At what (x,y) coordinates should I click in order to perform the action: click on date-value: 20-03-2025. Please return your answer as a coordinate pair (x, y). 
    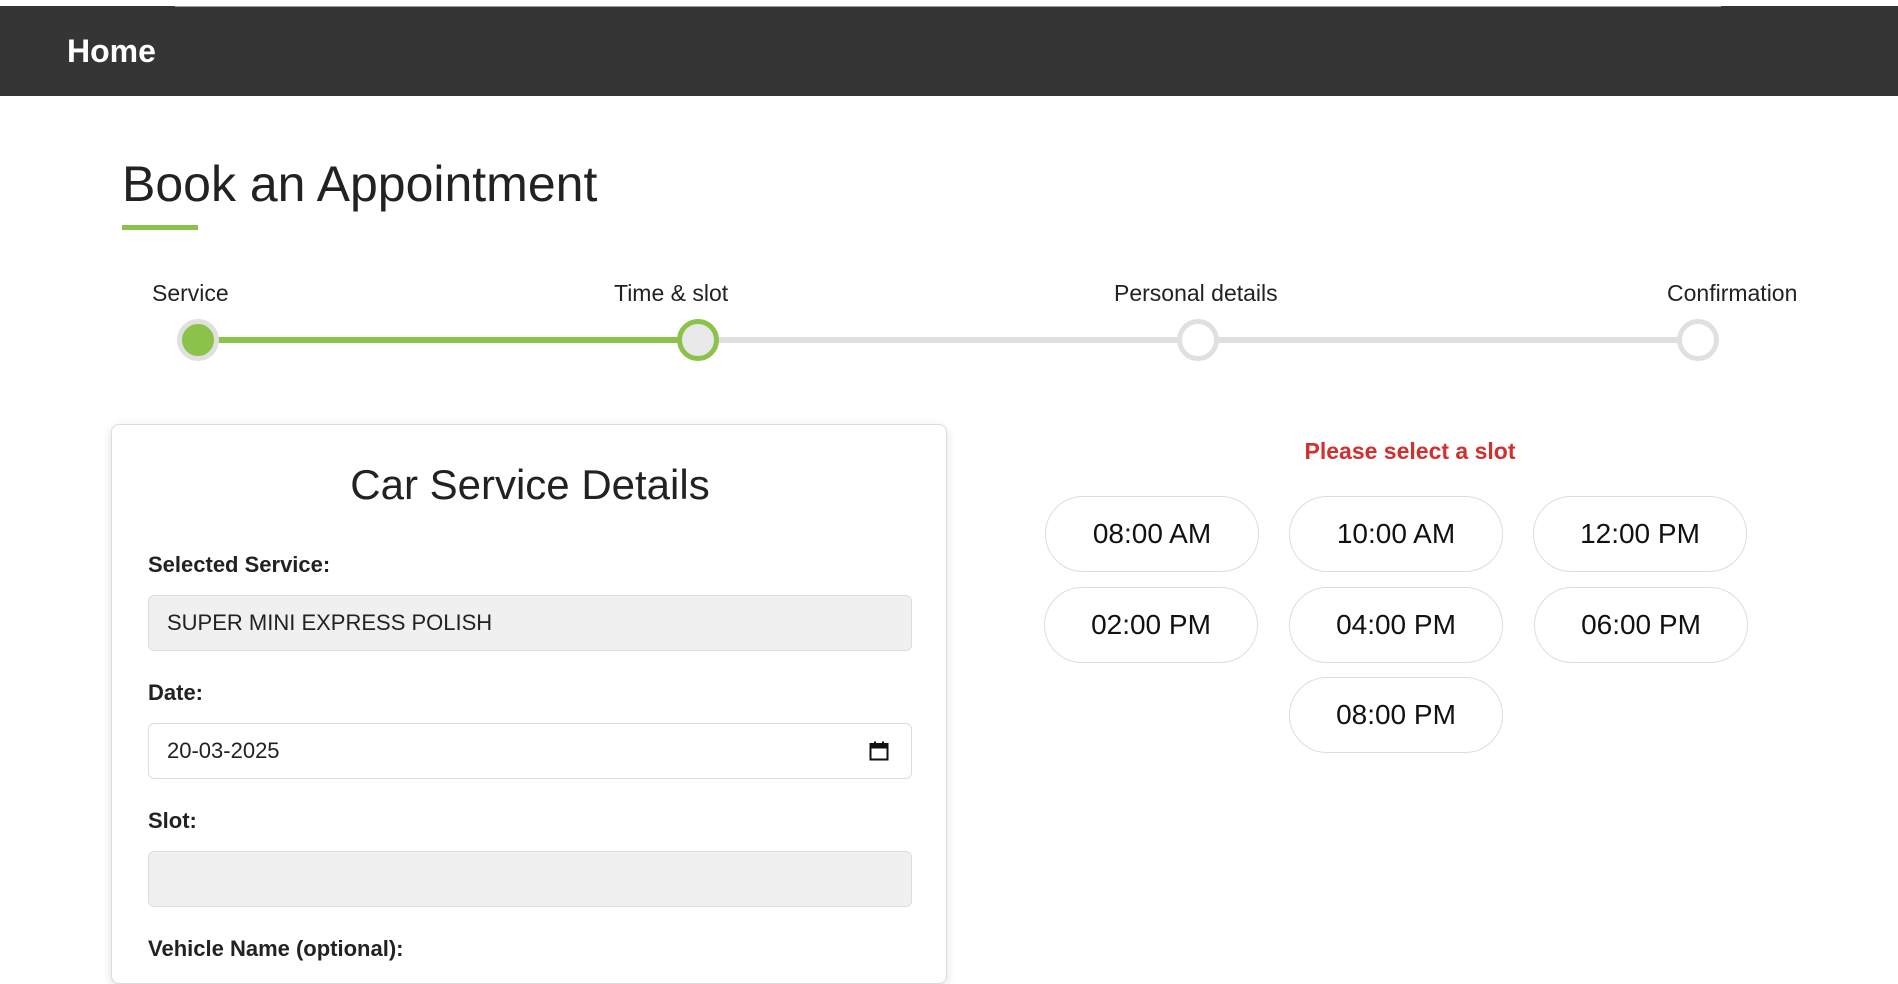
    Looking at the image, I should click on (223, 750).